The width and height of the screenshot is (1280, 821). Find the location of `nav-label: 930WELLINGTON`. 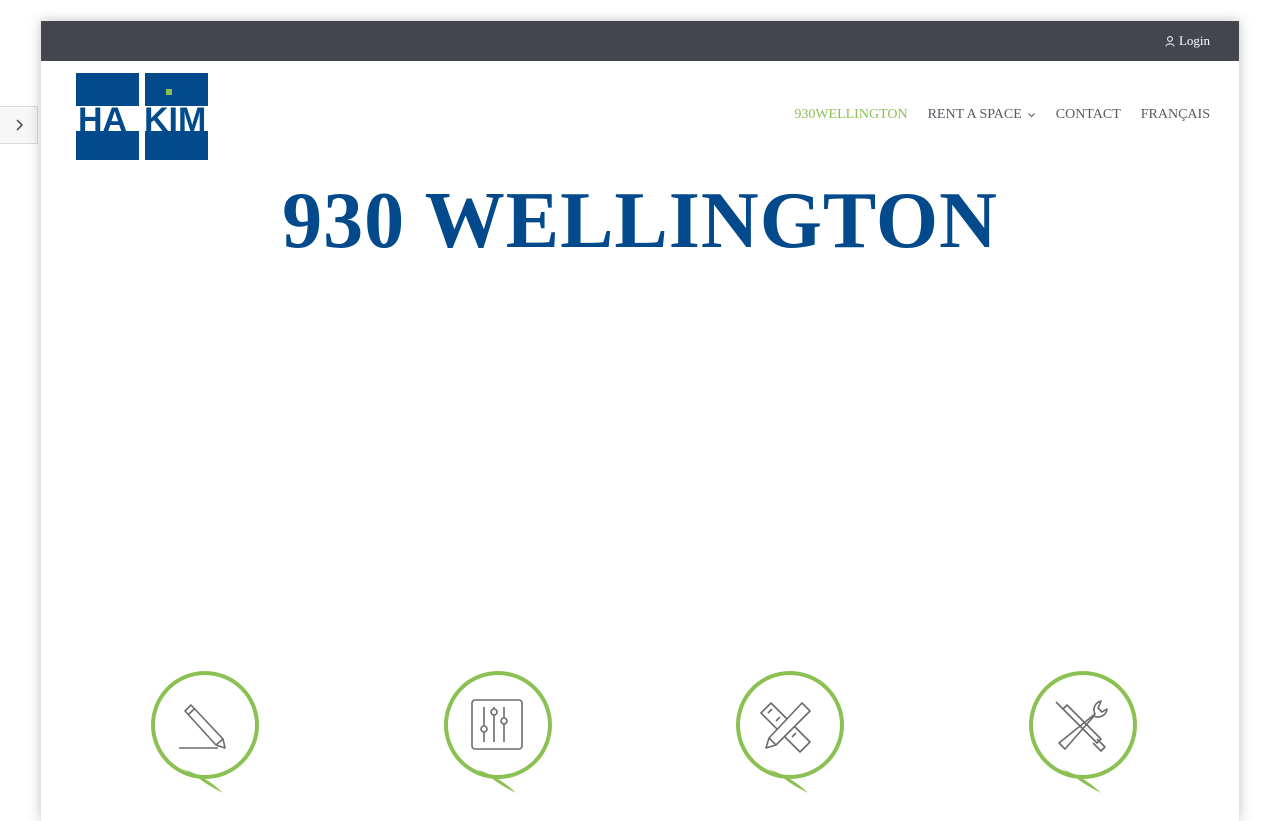

nav-label: 930WELLINGTON is located at coordinates (851, 114).